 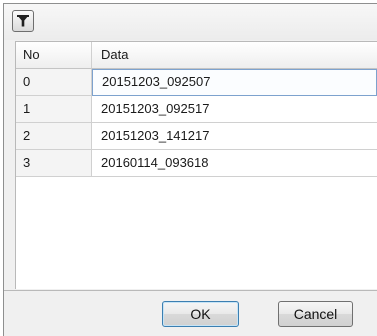 What do you see at coordinates (234, 55) in the screenshot?
I see `column-header-data: Data` at bounding box center [234, 55].